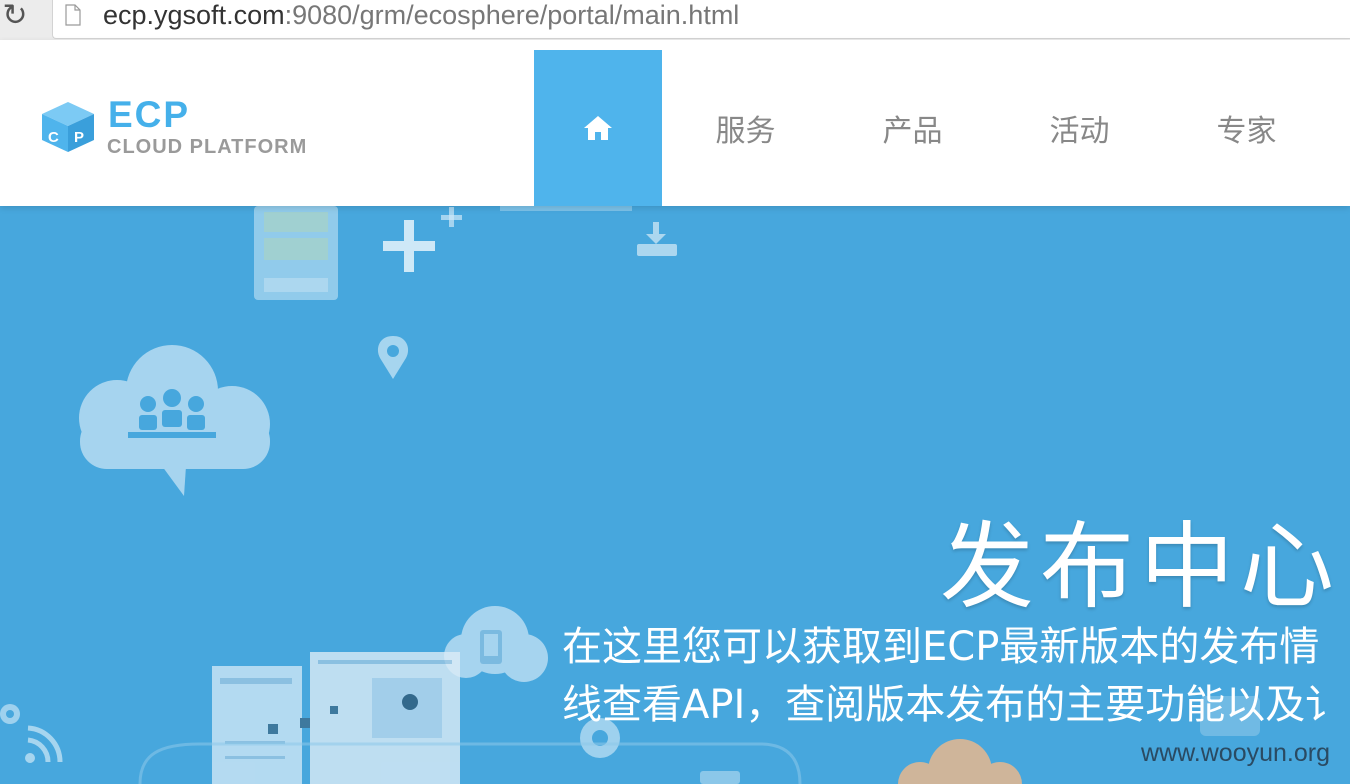 This screenshot has height=784, width=1350. I want to click on hero-title: 发布中心, so click(1140, 567).